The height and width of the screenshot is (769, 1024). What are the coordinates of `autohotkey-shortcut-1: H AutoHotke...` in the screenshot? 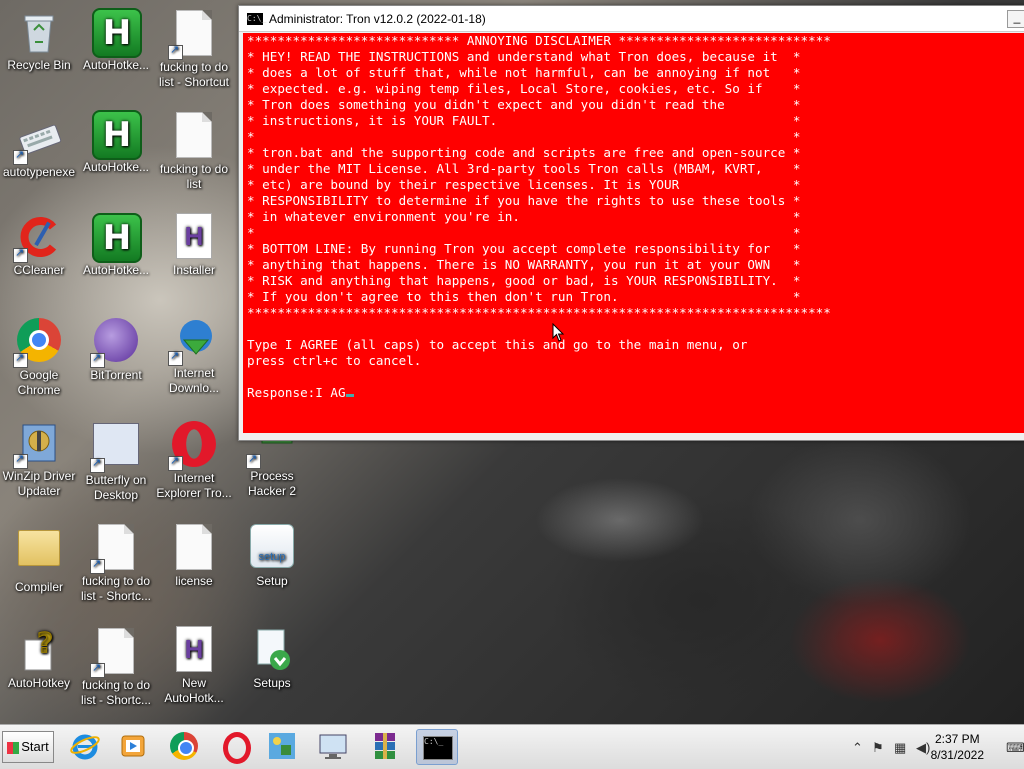 It's located at (116, 40).